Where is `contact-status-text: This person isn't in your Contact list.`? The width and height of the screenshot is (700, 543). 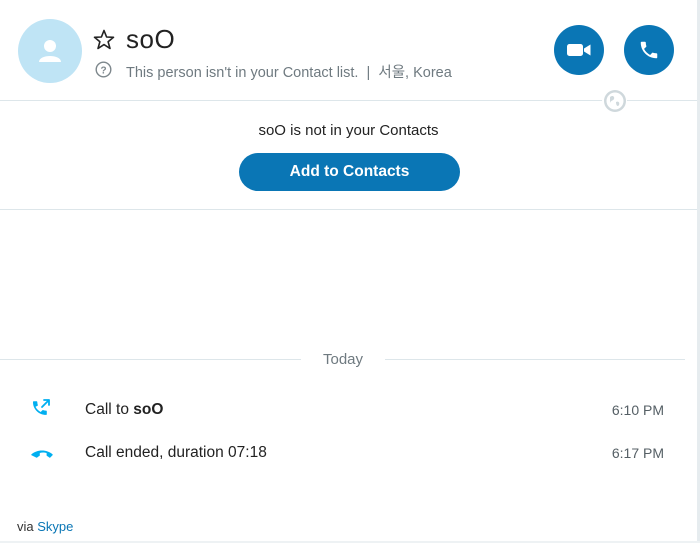 contact-status-text: This person isn't in your Contact list. is located at coordinates (242, 73).